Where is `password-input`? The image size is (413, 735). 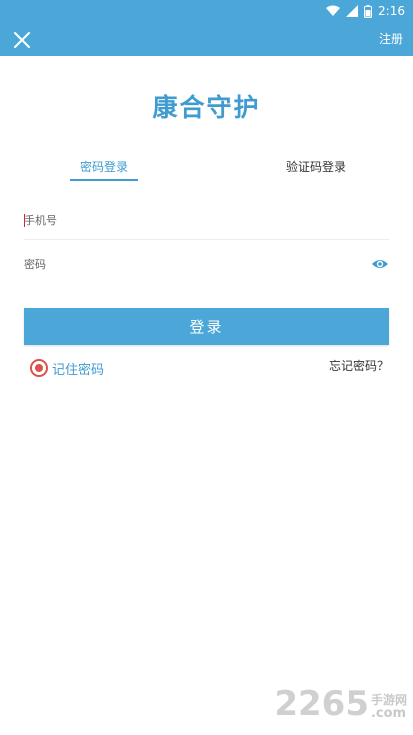
password-input is located at coordinates (189, 264).